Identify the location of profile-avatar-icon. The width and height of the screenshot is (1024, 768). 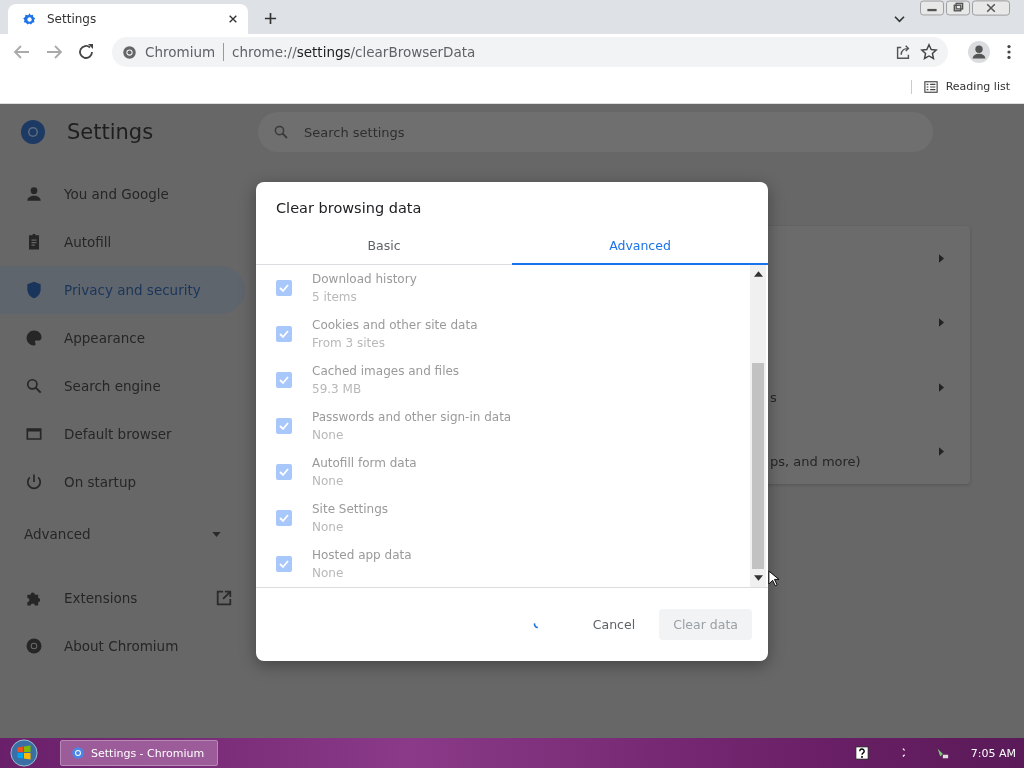
(979, 52).